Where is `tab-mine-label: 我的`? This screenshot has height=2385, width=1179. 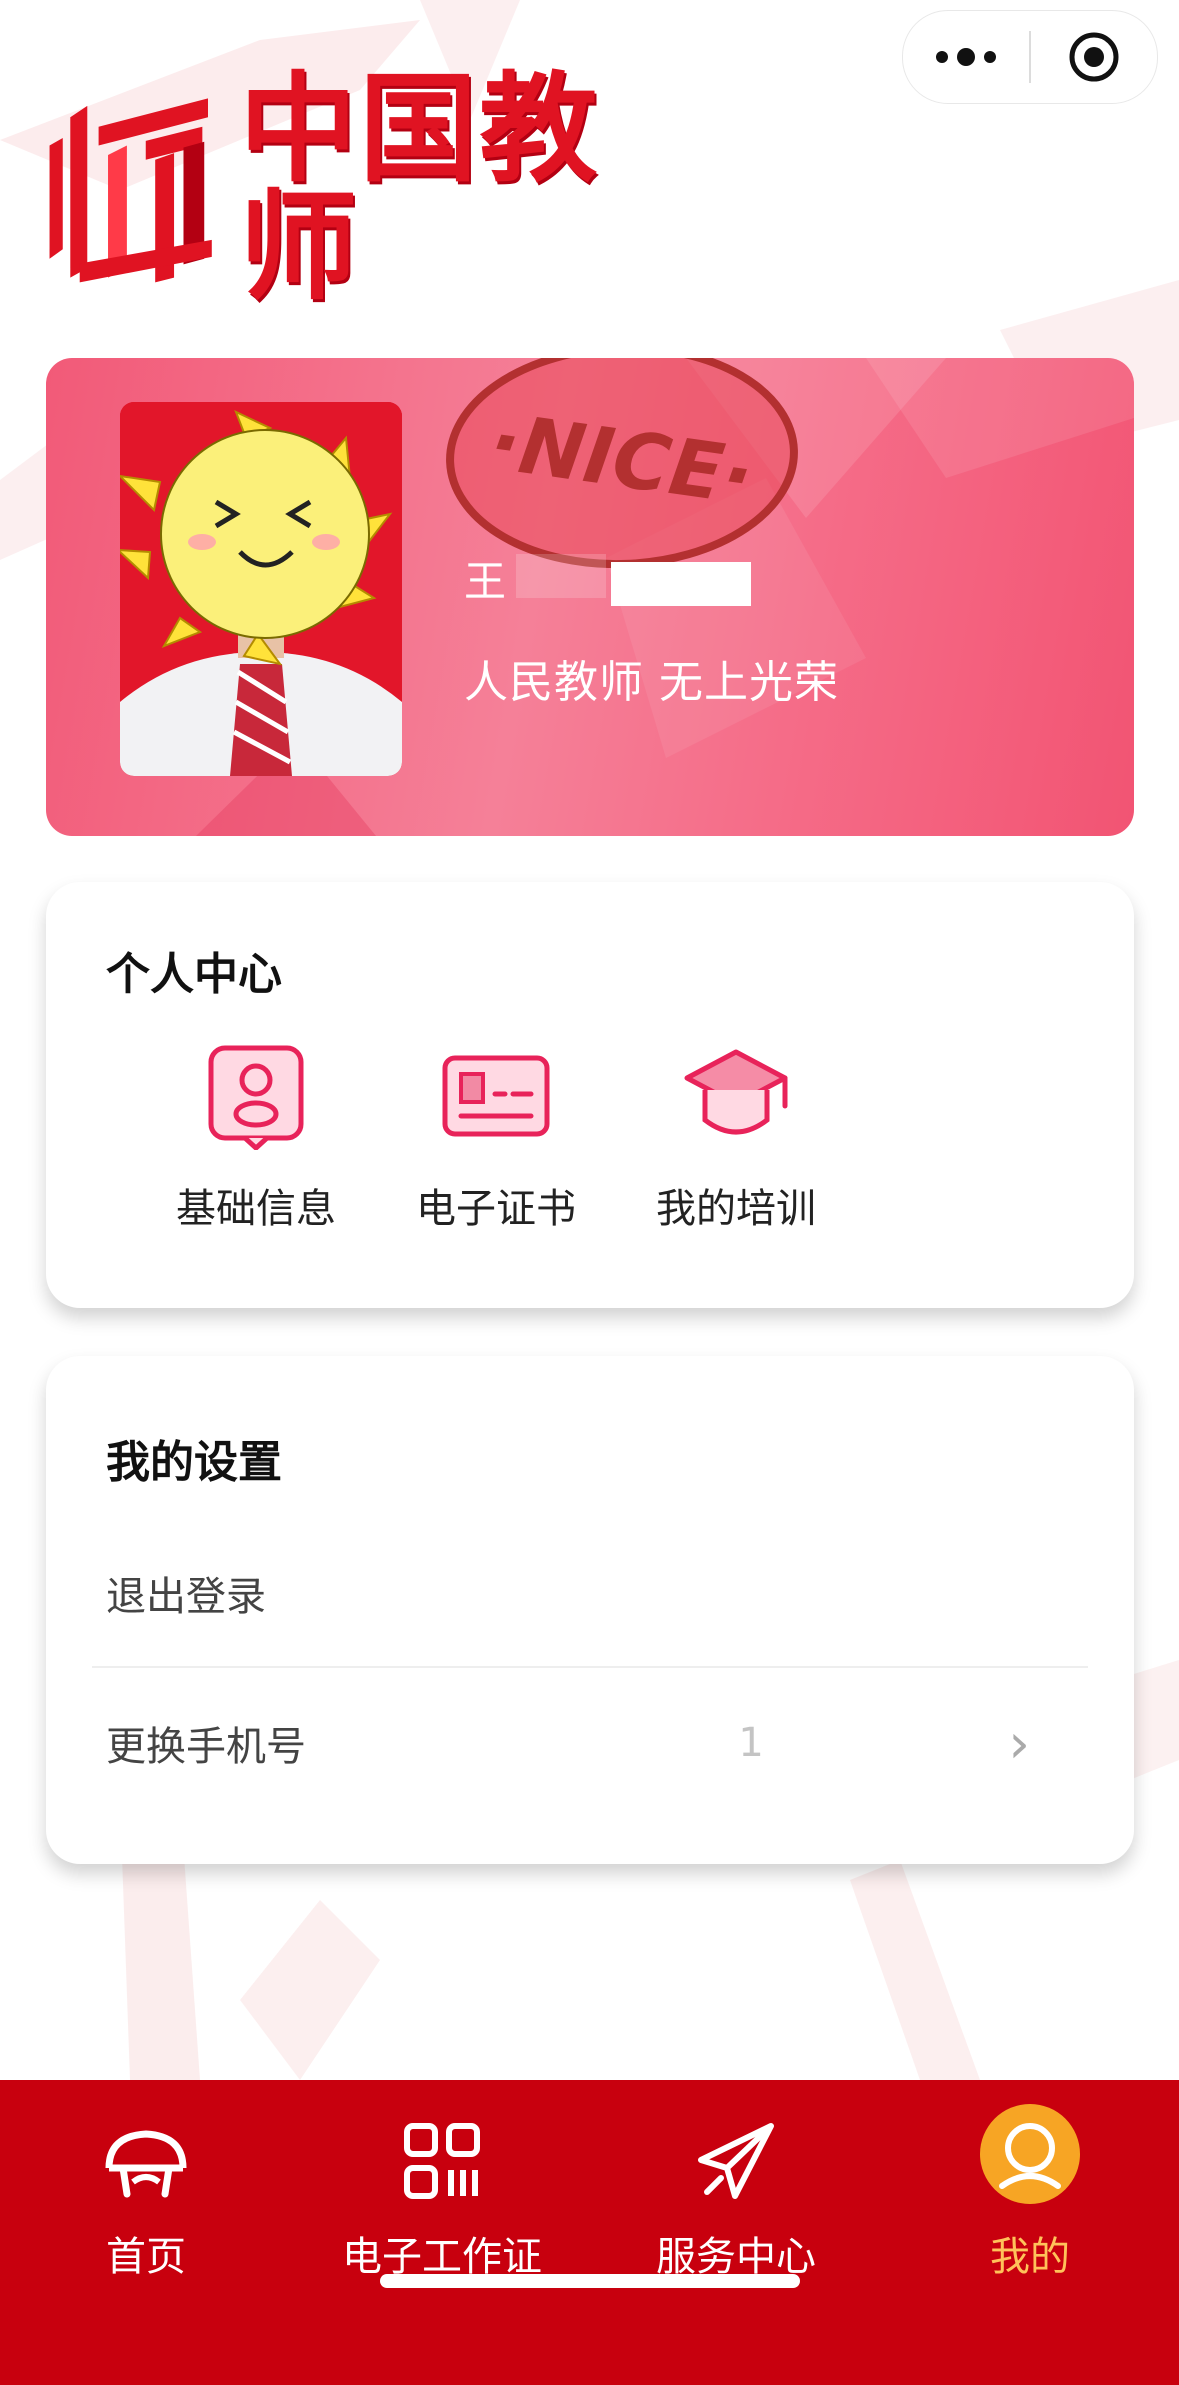
tab-mine-label: 我的 is located at coordinates (1030, 2257).